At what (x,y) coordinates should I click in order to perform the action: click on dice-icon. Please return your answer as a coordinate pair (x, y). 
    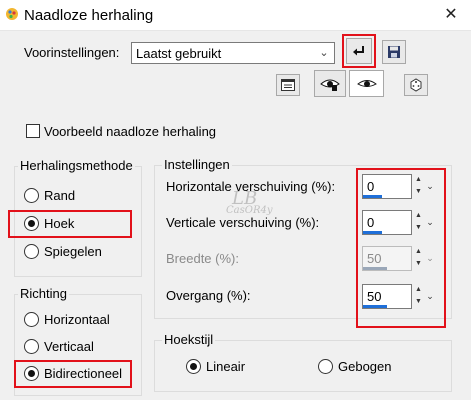
    Looking at the image, I should click on (416, 85).